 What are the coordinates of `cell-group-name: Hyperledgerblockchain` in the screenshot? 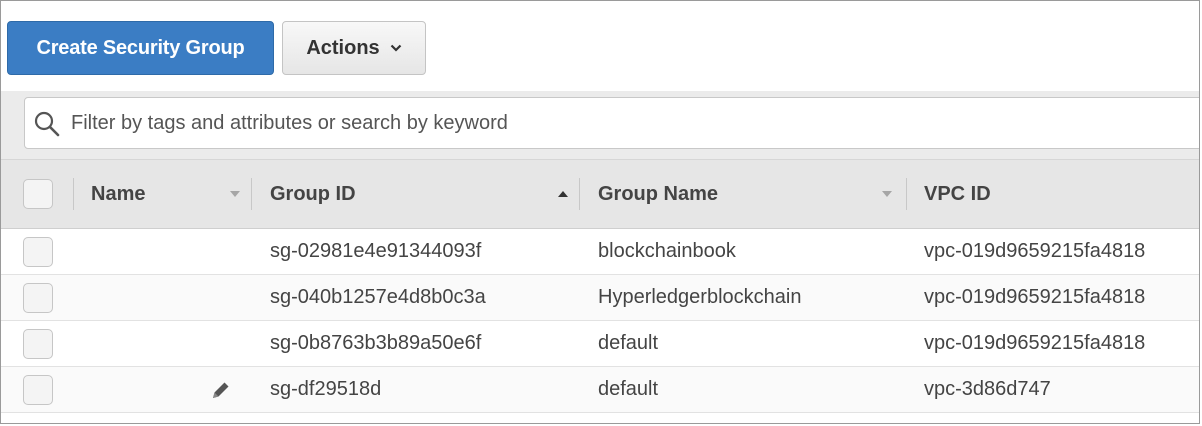 It's located at (700, 297).